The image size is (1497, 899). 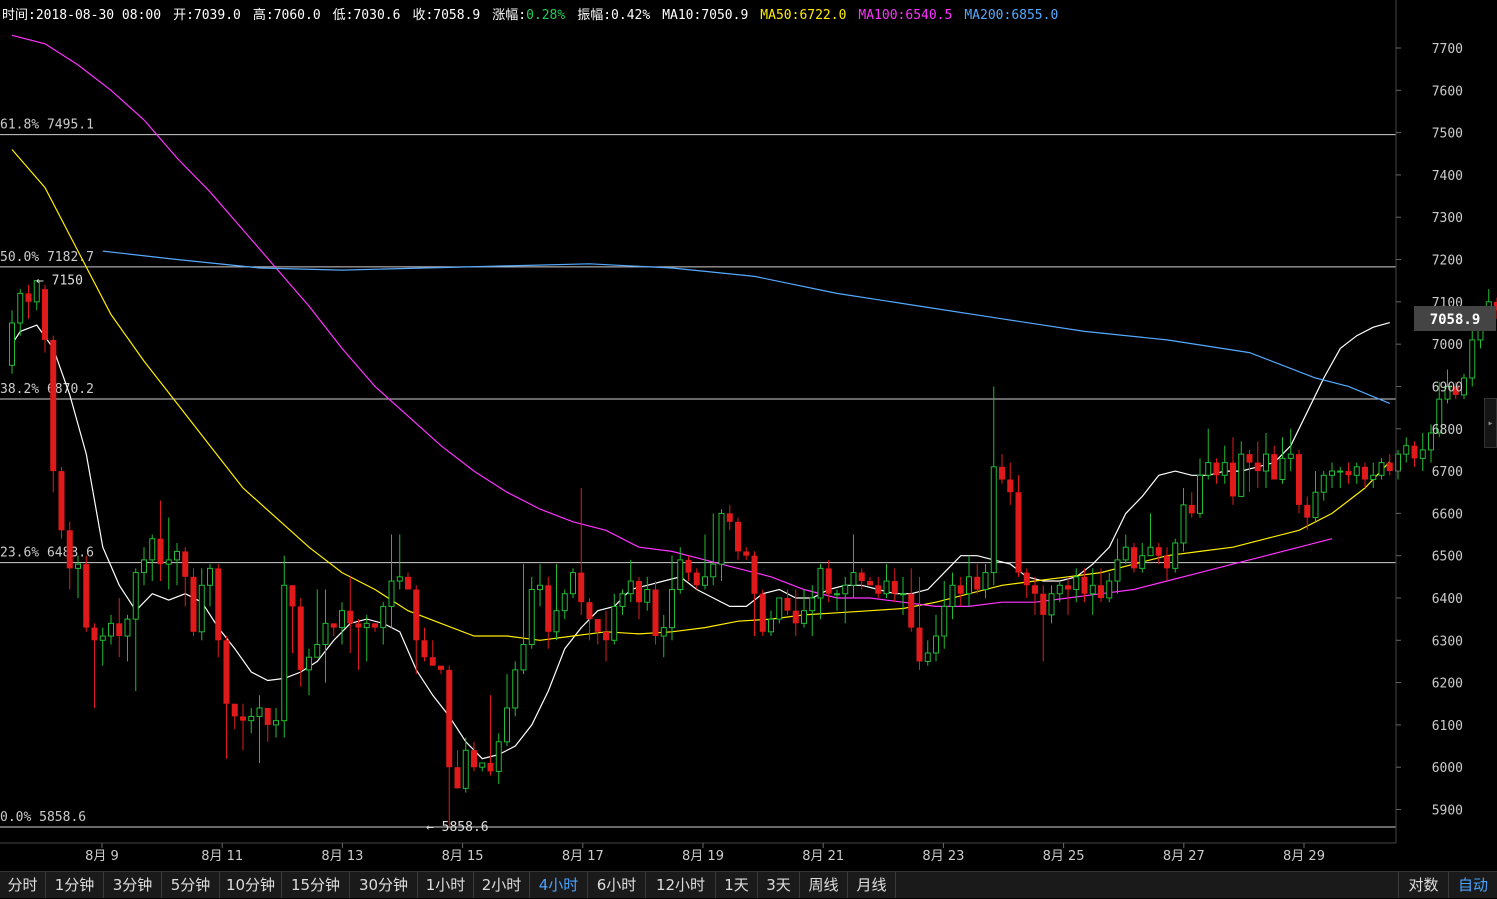 I want to click on timeframe-4: 10分钟, so click(x=251, y=885).